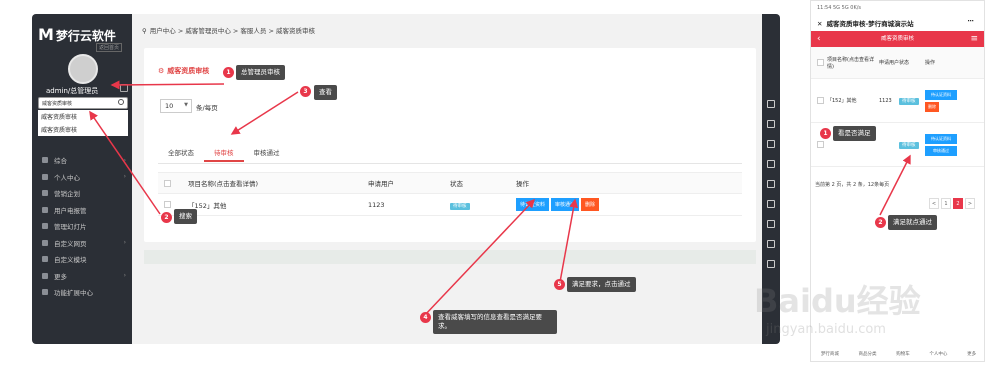 This screenshot has height=365, width=1000. Describe the element at coordinates (176, 106) in the screenshot. I see `page-size-select: 10 ▼` at that location.